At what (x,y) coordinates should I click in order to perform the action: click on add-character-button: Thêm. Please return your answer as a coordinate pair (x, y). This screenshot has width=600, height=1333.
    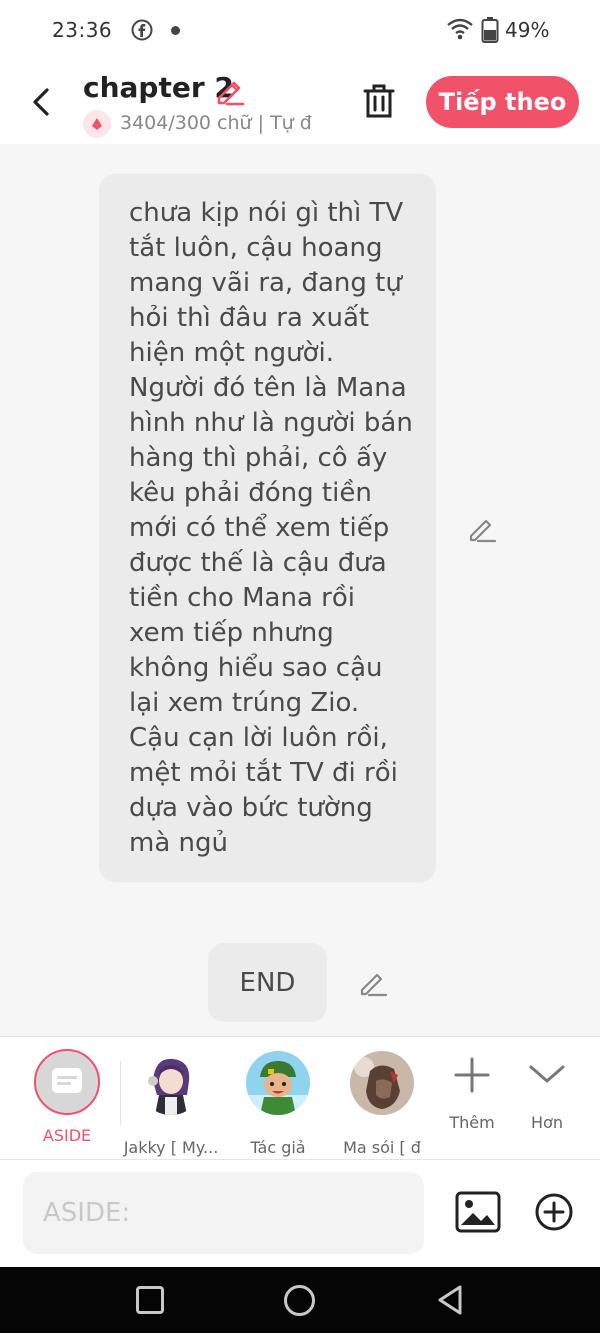
    Looking at the image, I should click on (472, 1100).